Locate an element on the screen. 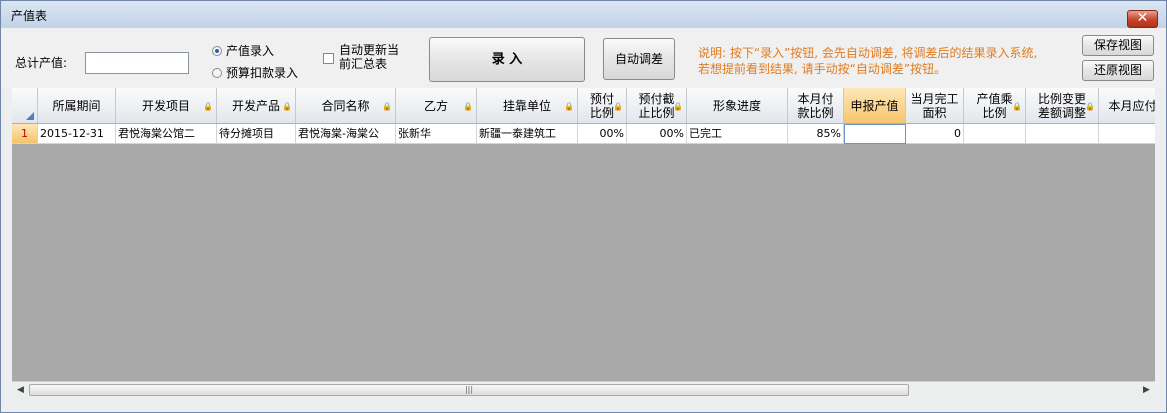 The width and height of the screenshot is (1167, 413). table-cell: 待分摊项目 is located at coordinates (256, 134).